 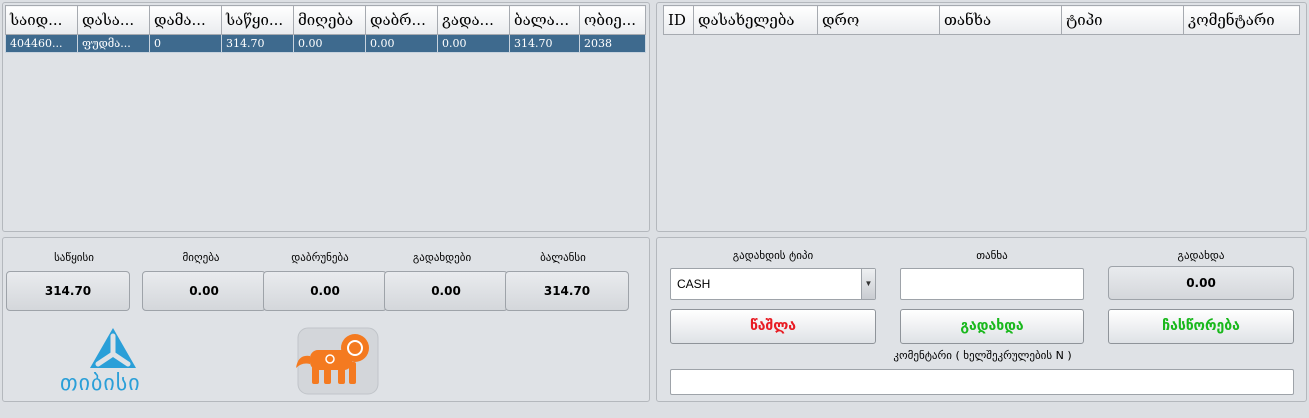 I want to click on amount-input, so click(x=992, y=284).